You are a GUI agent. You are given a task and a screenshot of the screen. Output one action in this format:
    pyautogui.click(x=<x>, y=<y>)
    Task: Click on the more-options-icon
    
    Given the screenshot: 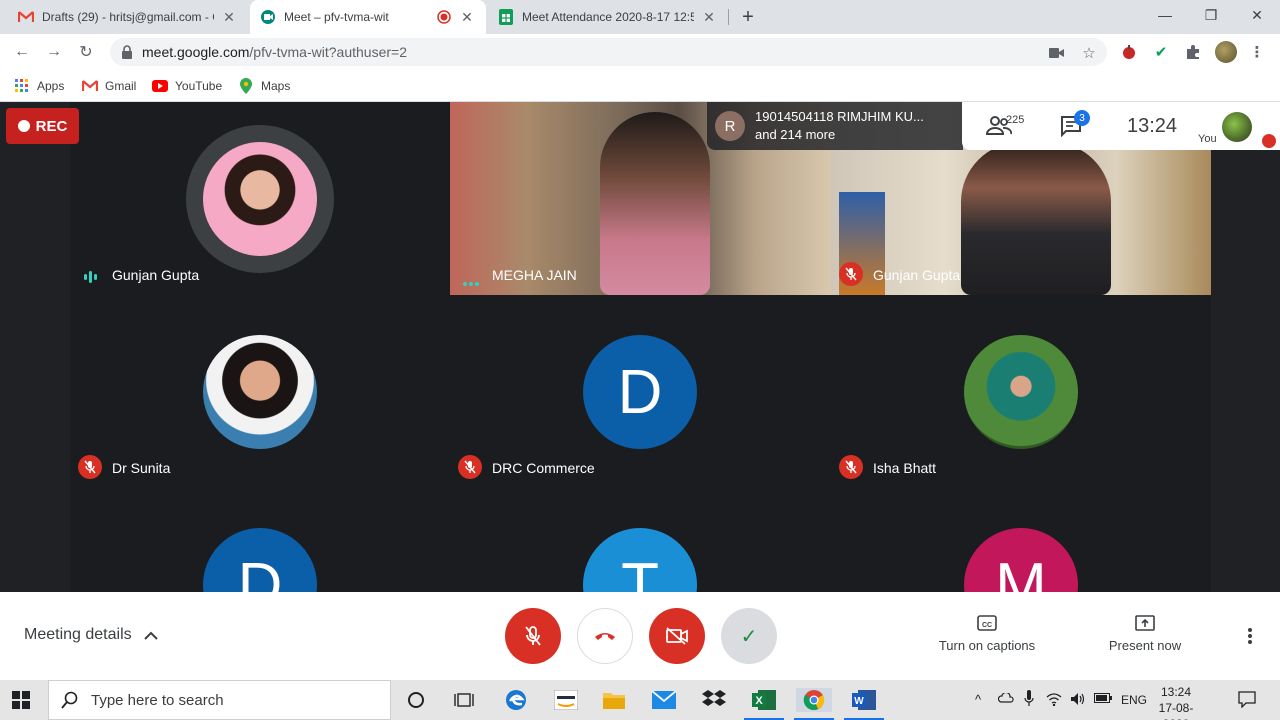 What is the action you would take?
    pyautogui.click(x=1250, y=636)
    